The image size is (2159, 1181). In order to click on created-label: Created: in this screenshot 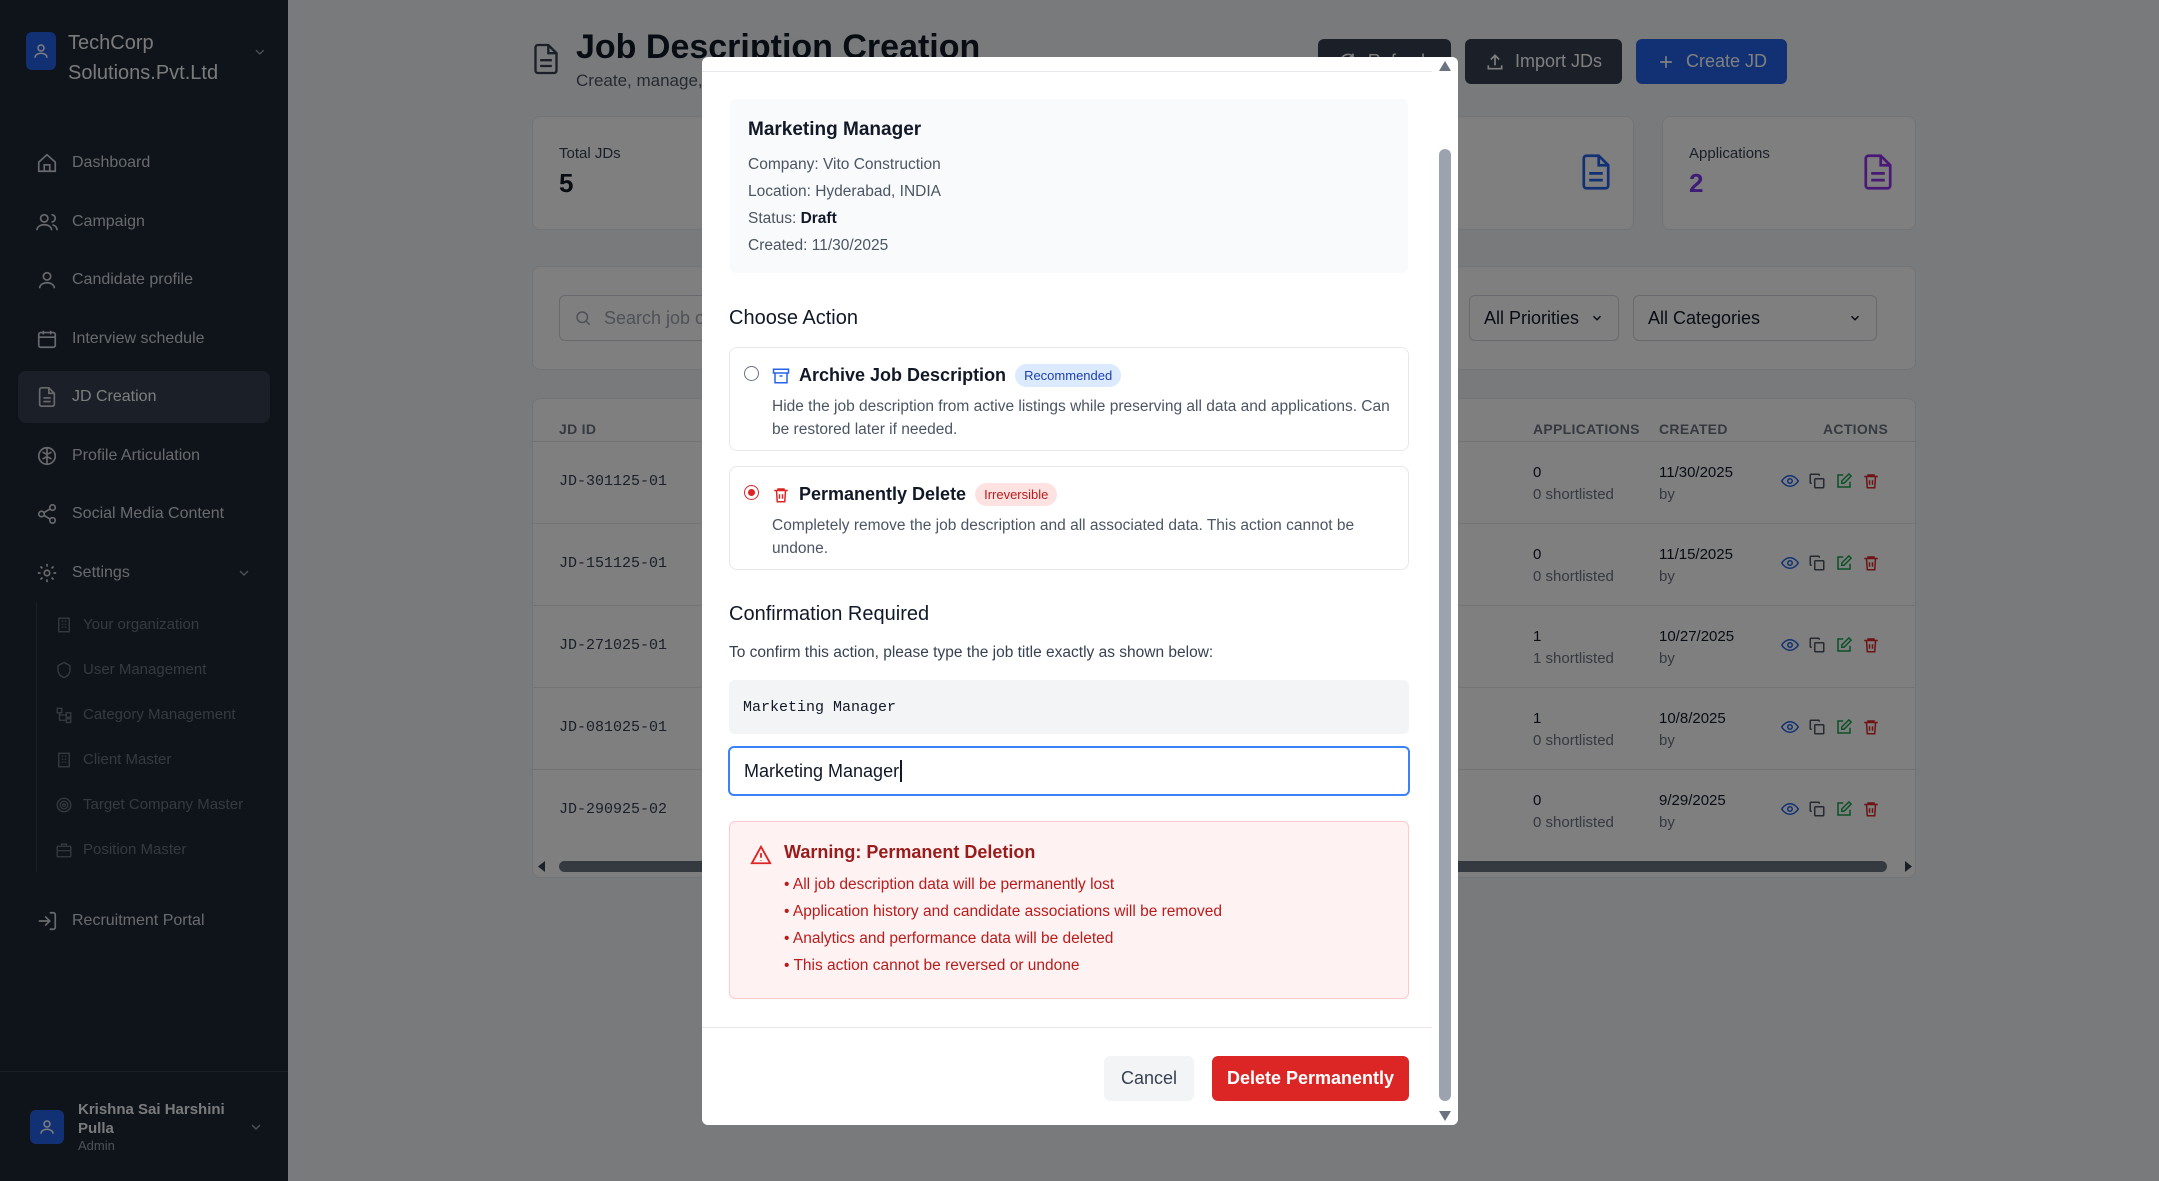, I will do `click(778, 245)`.